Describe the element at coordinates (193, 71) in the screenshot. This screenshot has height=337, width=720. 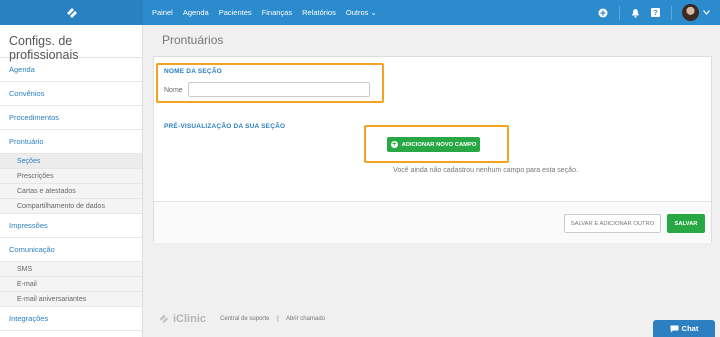
I see `section-name-label: NOME DA SEÇÃO` at that location.